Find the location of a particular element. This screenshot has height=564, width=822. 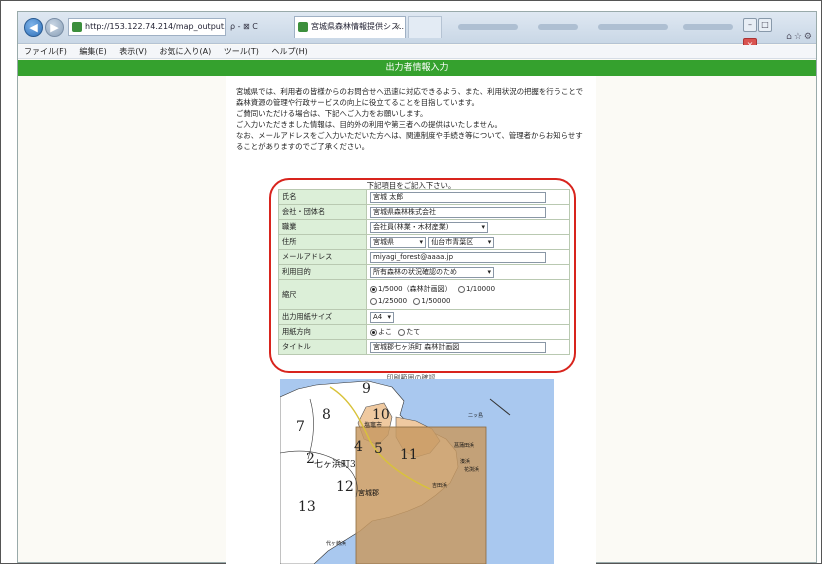

tab-close-icon: × is located at coordinates (397, 27).